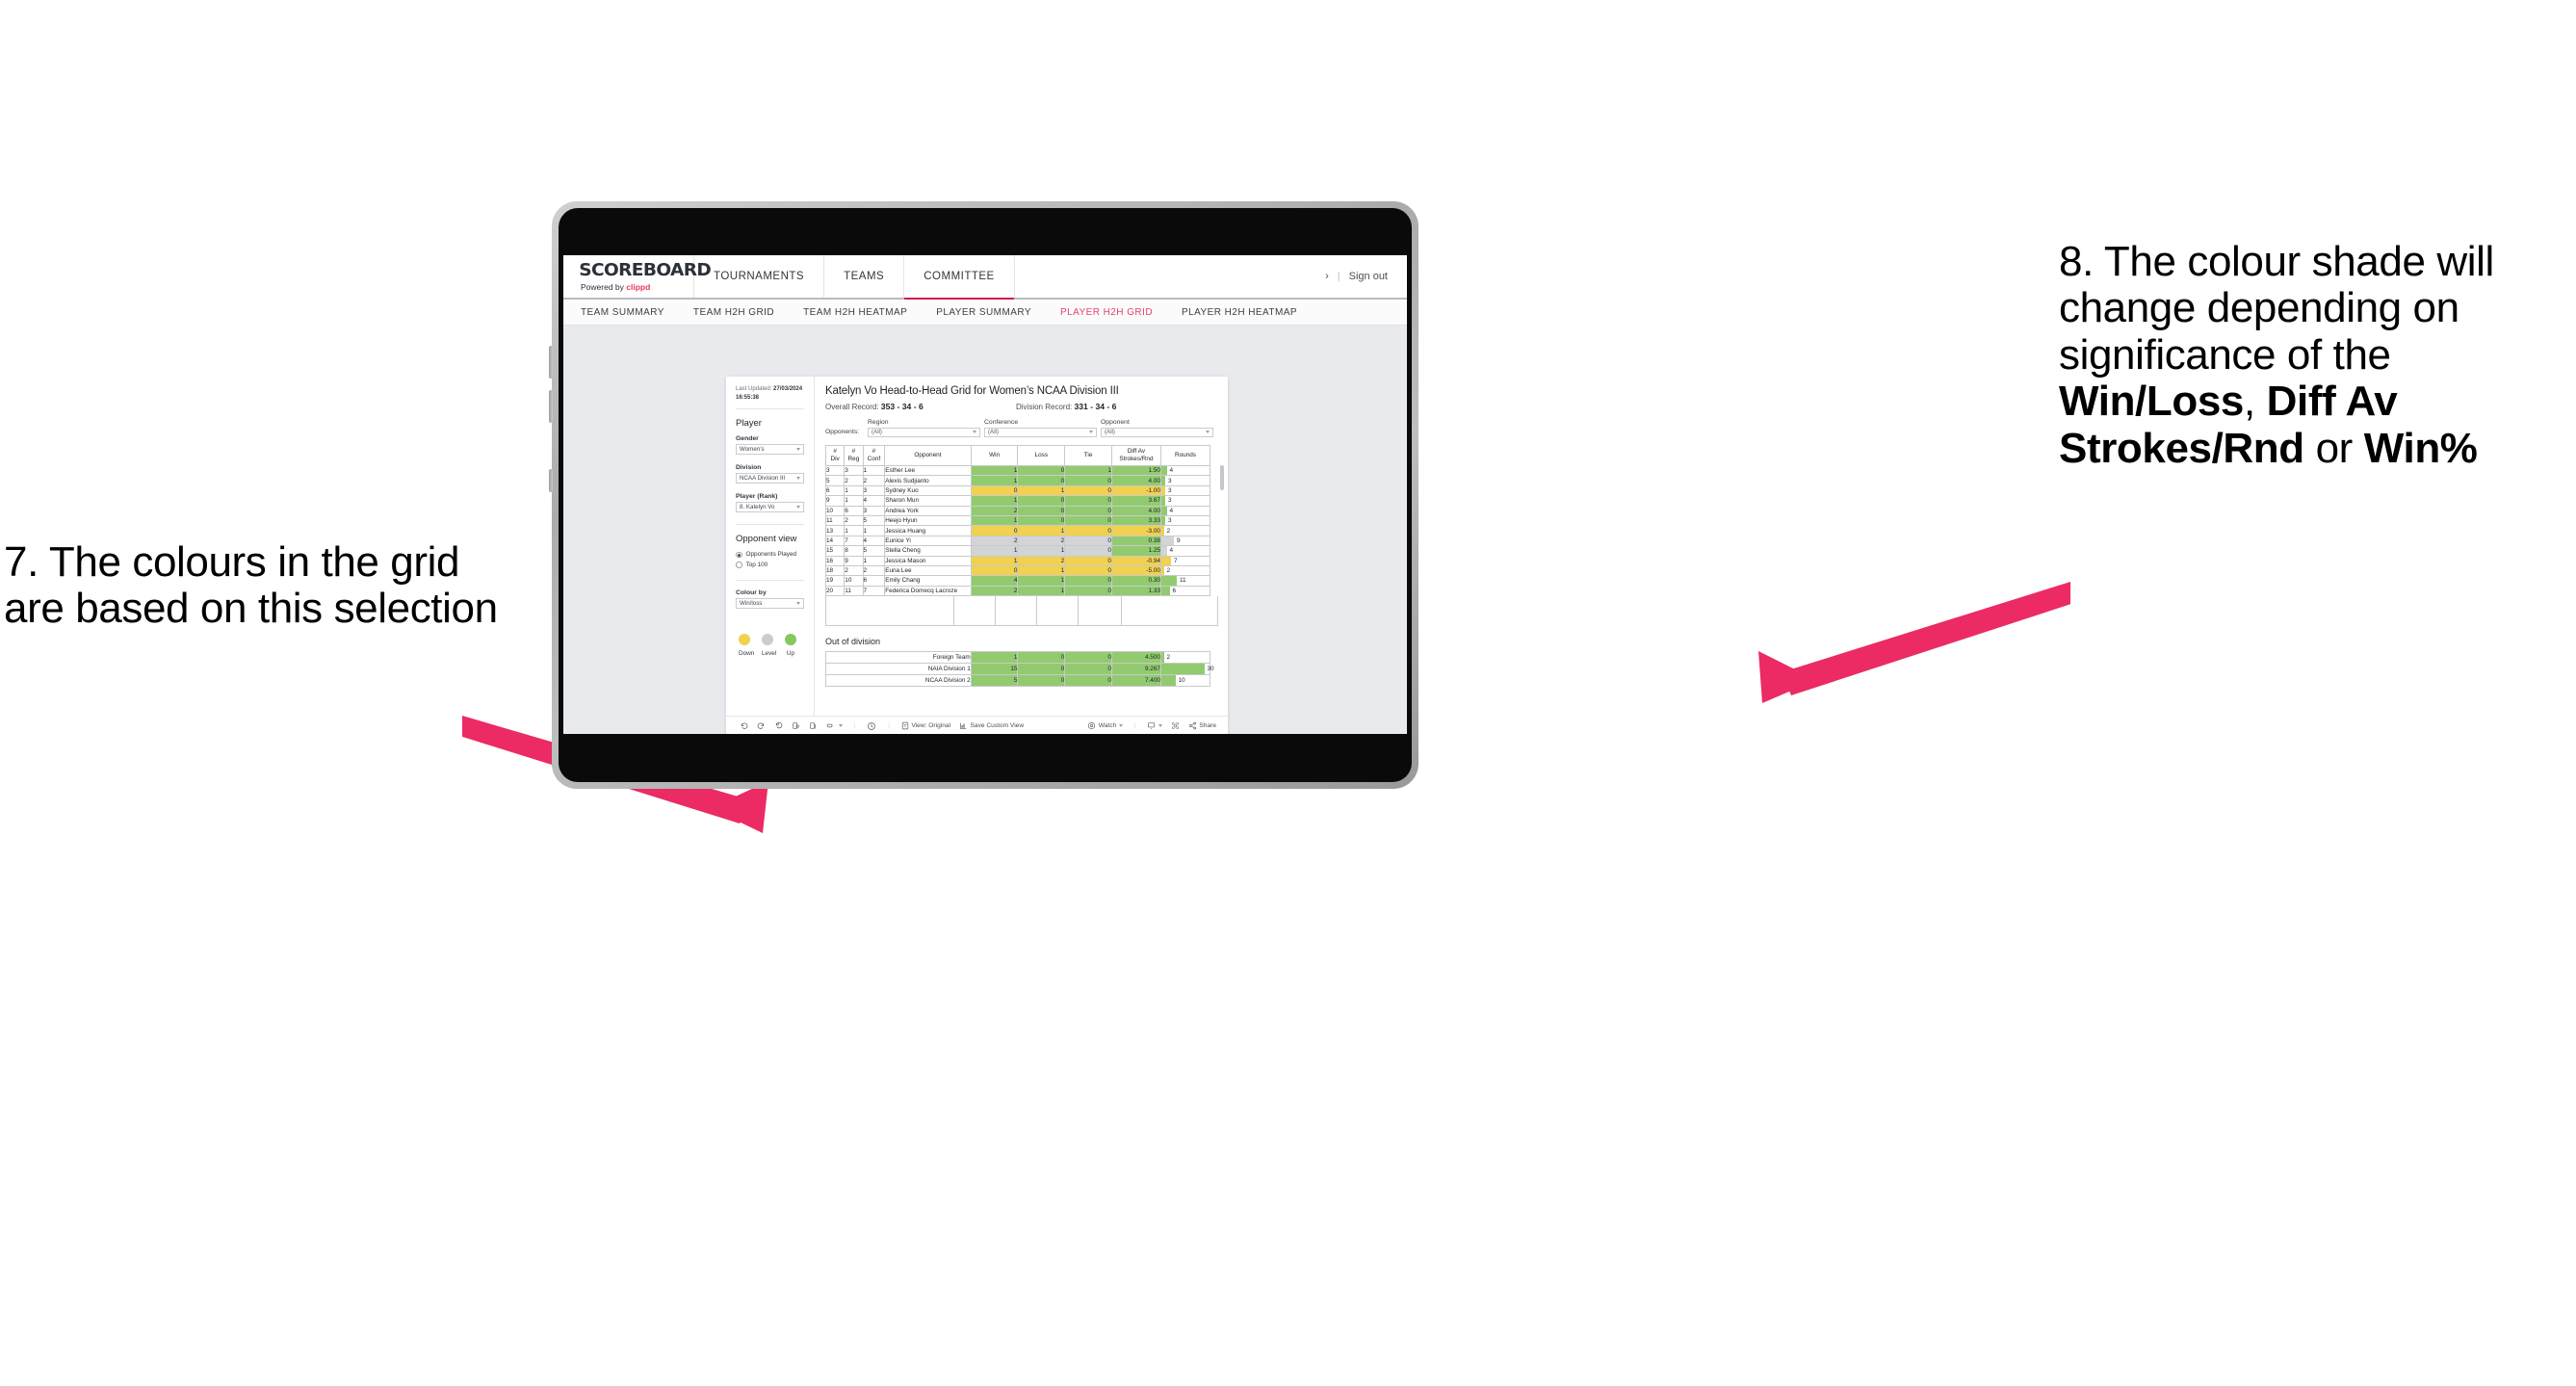  Describe the element at coordinates (854, 541) in the screenshot. I see `cell-reg: 7` at that location.